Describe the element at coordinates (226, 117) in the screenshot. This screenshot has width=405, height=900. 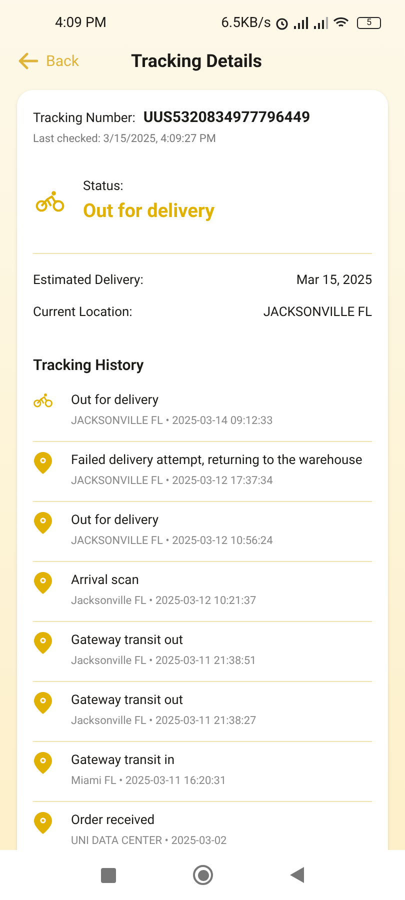
I see `tracking-number: UUS5320834977796449` at that location.